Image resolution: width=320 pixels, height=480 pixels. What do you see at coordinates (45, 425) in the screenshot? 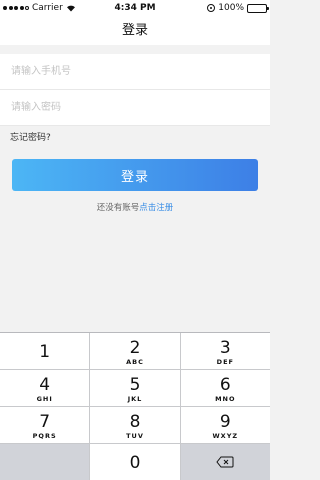
I see `key-7: 7 PQRS` at bounding box center [45, 425].